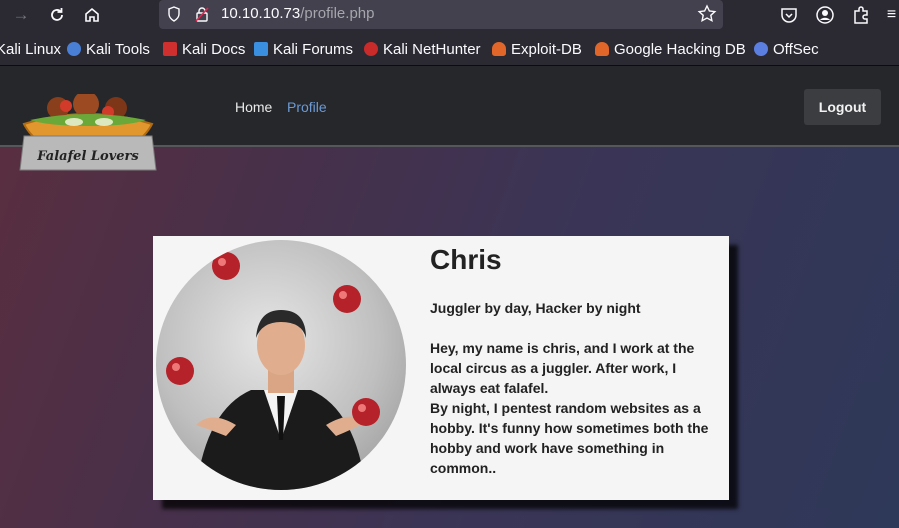 The image size is (899, 528). Describe the element at coordinates (891, 15) in the screenshot. I see `menu-icon: ≡` at that location.